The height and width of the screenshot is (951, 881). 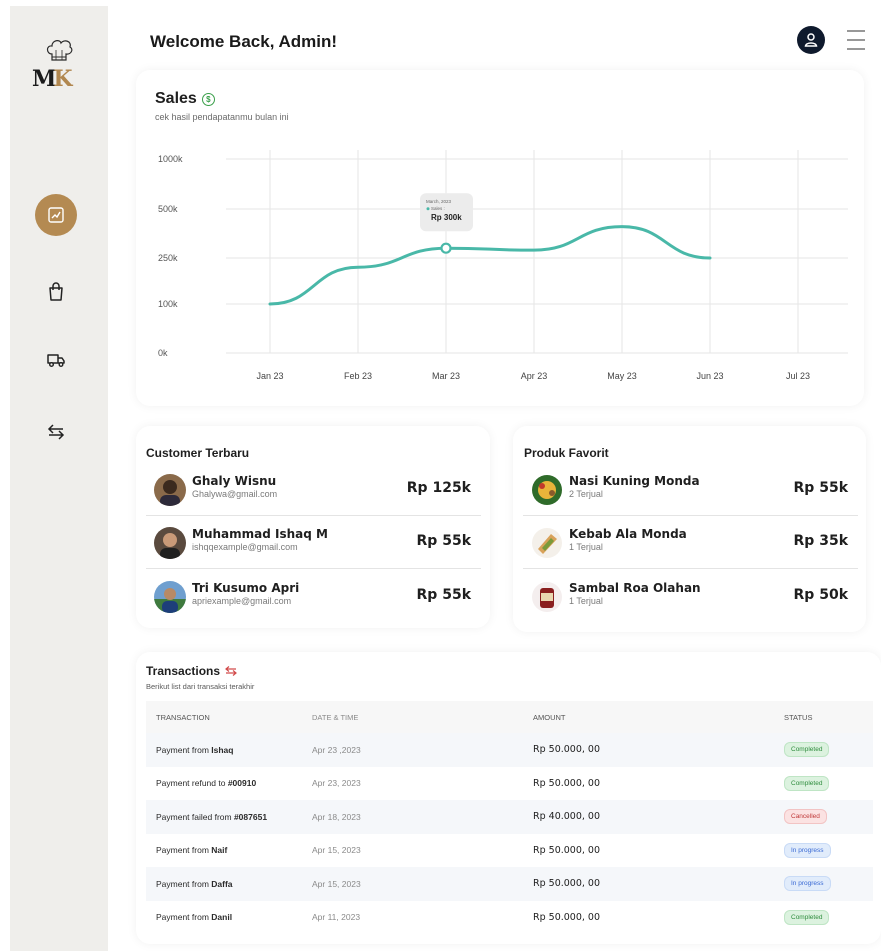 What do you see at coordinates (534, 376) in the screenshot?
I see `x-tick-label: Apr 23` at bounding box center [534, 376].